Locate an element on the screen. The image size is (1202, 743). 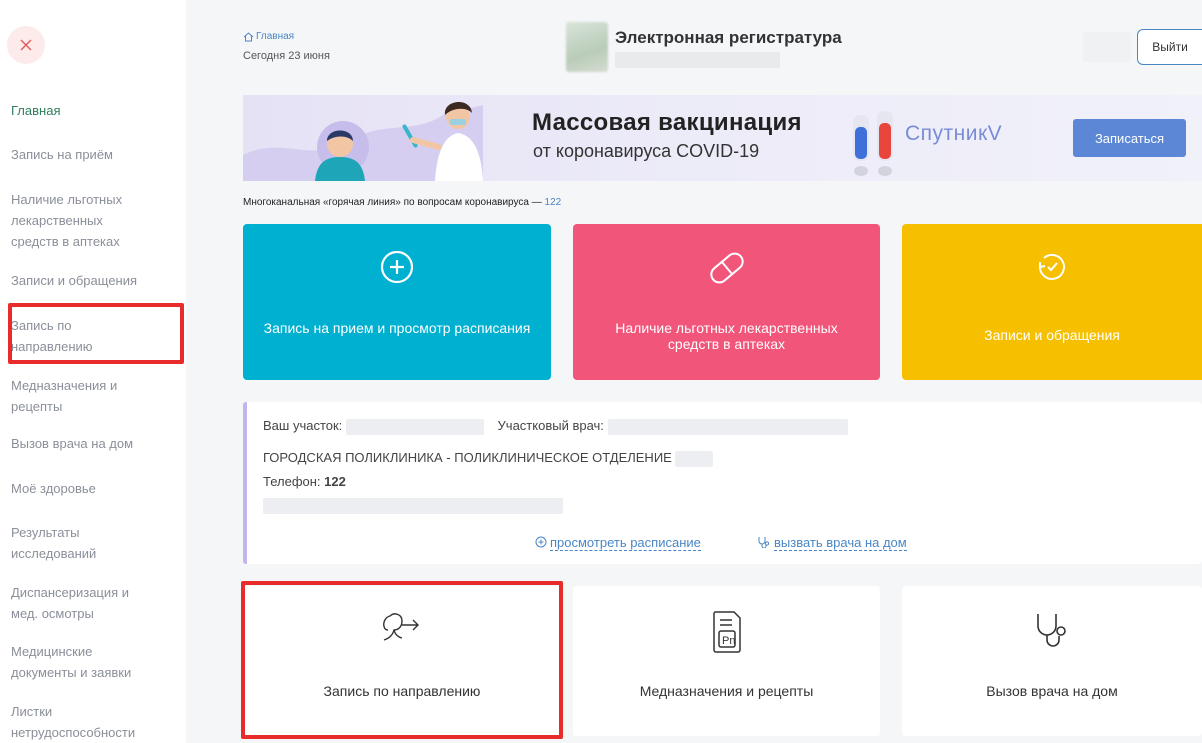
sidebar-item-sick-leave: Листки нетрудоспособности is located at coordinates (86, 722).